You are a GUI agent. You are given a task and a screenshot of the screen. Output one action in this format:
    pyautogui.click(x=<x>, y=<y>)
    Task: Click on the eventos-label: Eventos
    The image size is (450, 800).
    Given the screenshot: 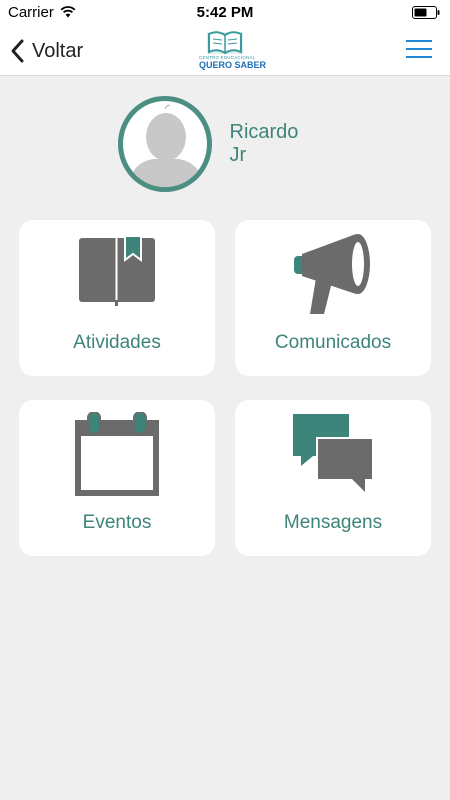 What is the action you would take?
    pyautogui.click(x=117, y=522)
    